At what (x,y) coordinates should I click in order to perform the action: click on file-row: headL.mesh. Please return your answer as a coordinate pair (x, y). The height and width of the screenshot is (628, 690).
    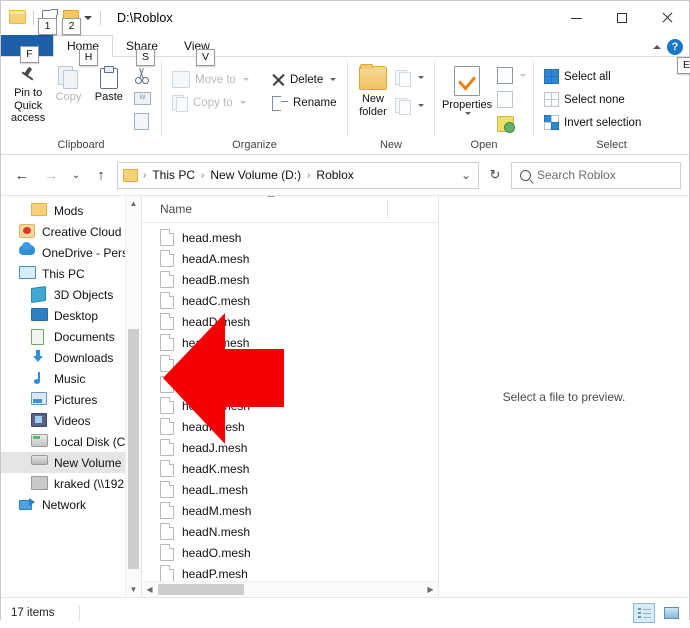
    Looking at the image, I should click on (290, 489).